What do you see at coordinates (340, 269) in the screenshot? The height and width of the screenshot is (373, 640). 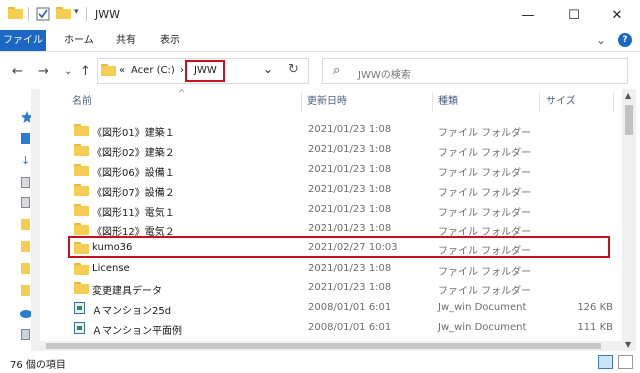 I see `file-row: License 2021/01/23 1:08 ファイル フォルダー` at bounding box center [340, 269].